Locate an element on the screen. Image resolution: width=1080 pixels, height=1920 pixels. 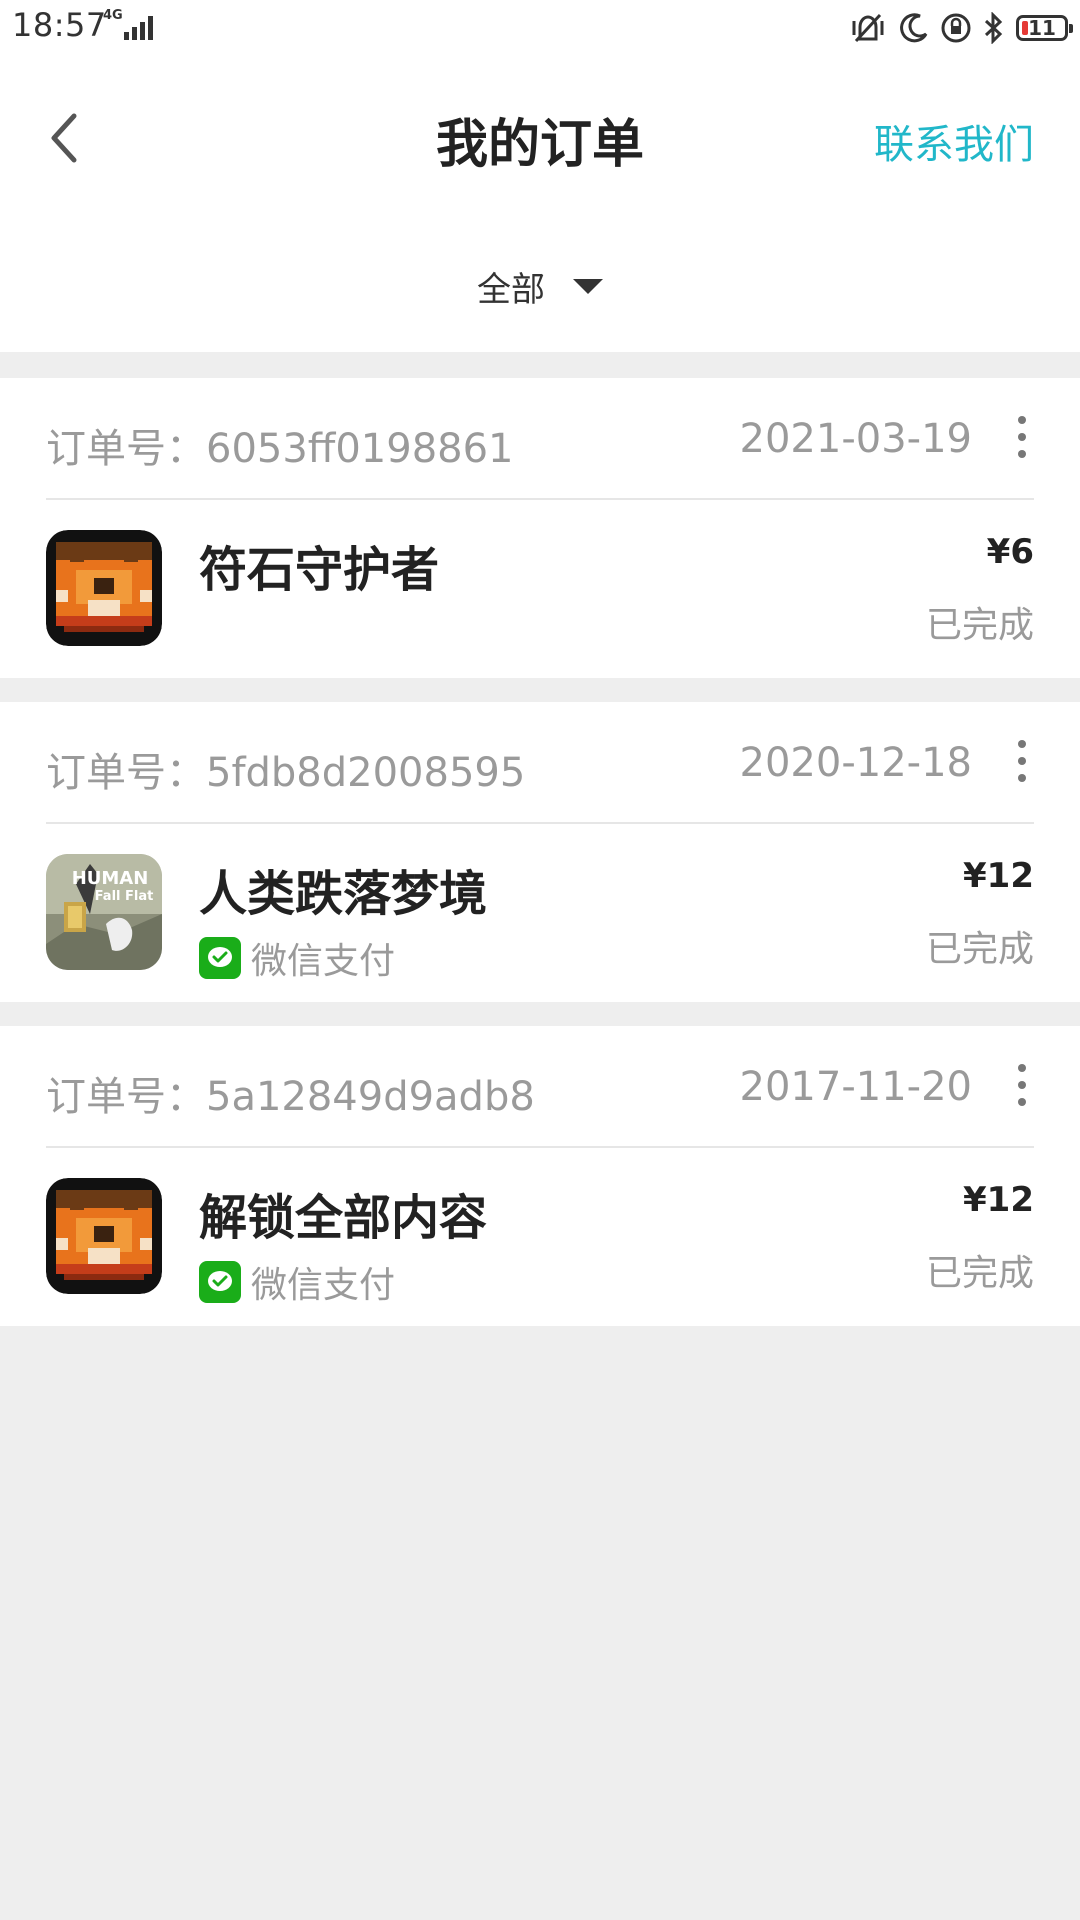
nav-header: 我的订单 联系我们 is located at coordinates (540, 140).